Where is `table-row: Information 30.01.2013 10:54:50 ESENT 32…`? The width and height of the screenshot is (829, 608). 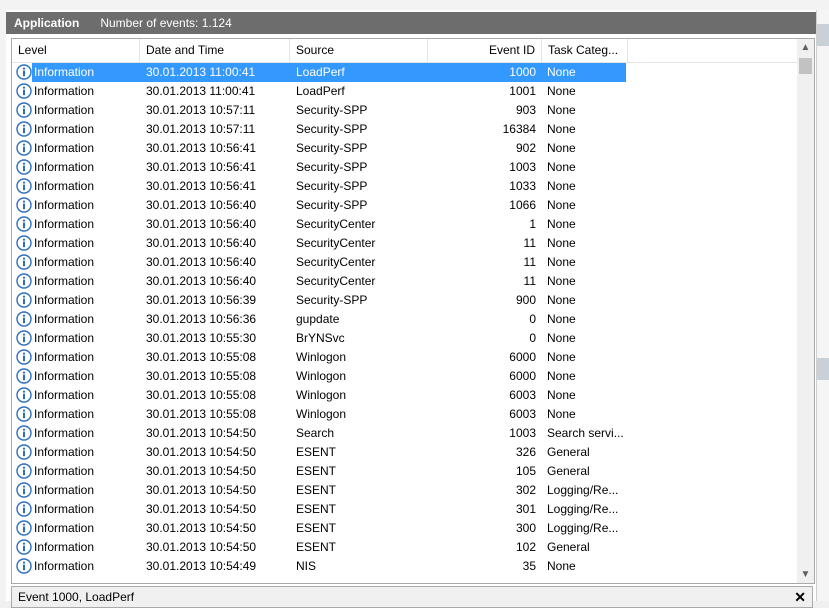
table-row: Information 30.01.2013 10:54:50 ESENT 32… is located at coordinates (404, 452).